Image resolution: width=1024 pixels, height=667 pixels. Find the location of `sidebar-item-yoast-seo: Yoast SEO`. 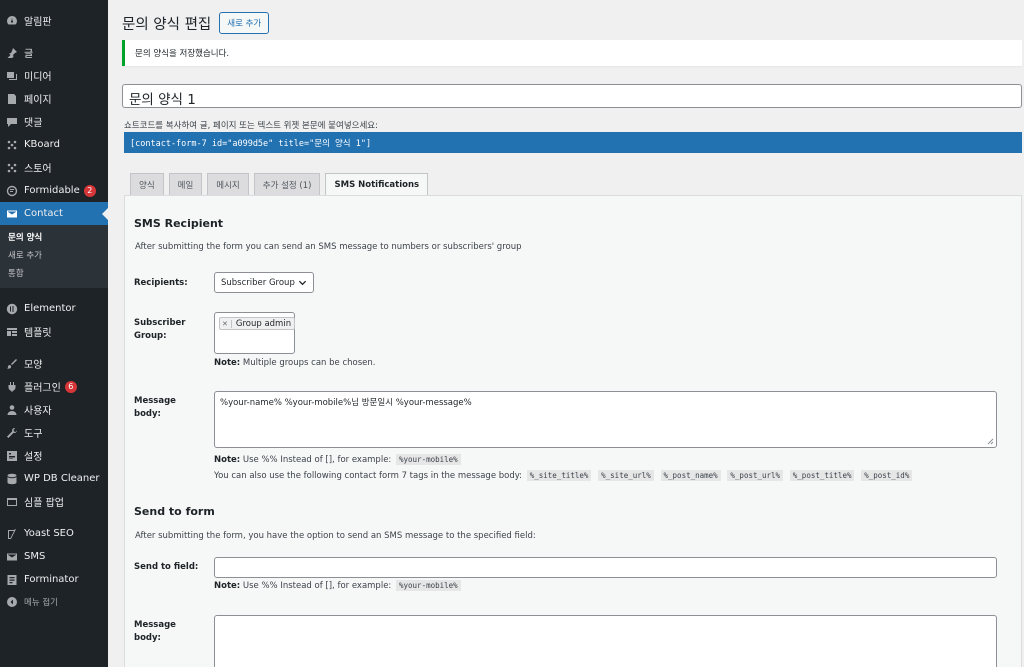

sidebar-item-yoast-seo: Yoast SEO is located at coordinates (54, 533).